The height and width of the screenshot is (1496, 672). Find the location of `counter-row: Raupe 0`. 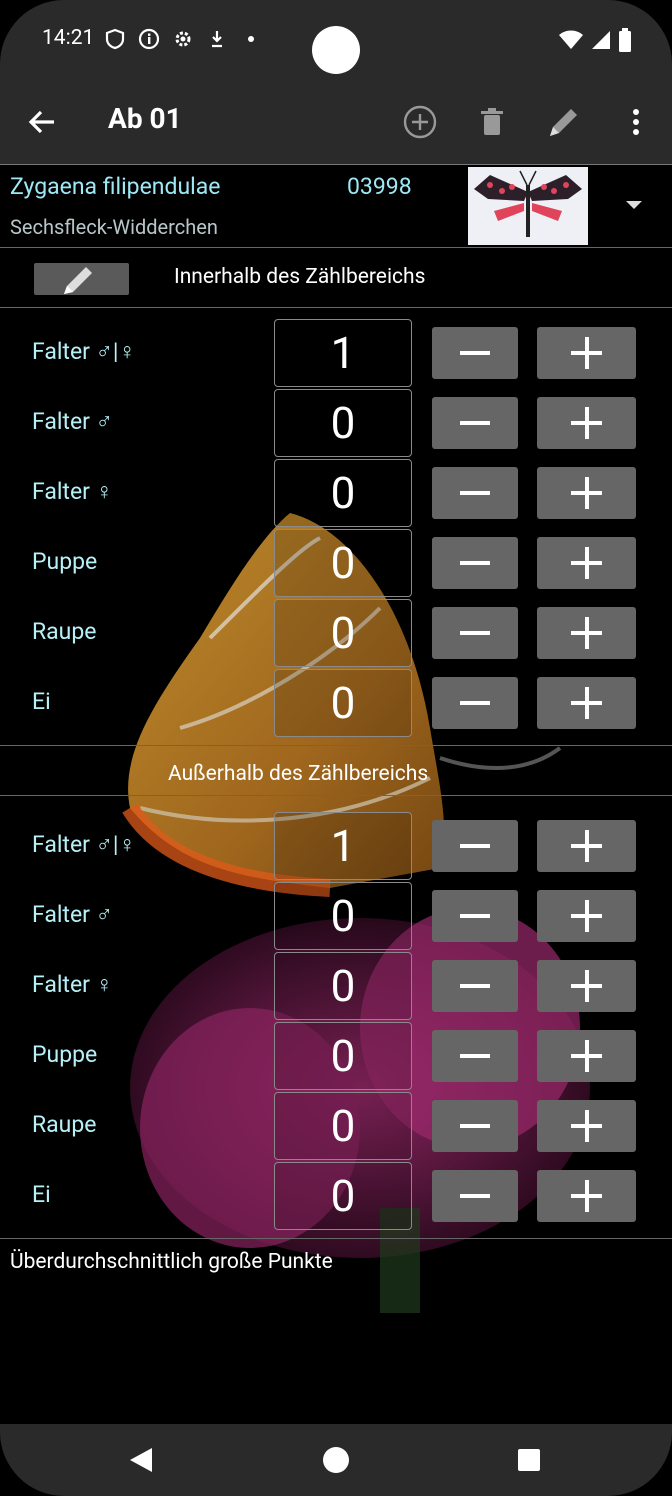

counter-row: Raupe 0 is located at coordinates (336, 1126).